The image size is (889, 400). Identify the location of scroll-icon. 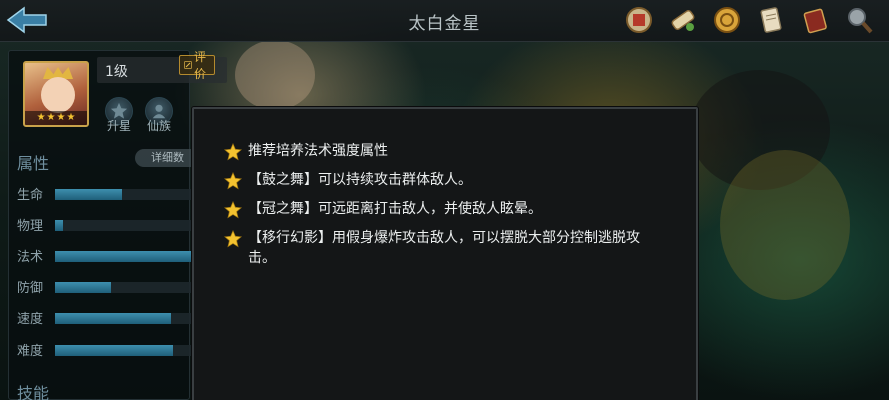
(683, 20).